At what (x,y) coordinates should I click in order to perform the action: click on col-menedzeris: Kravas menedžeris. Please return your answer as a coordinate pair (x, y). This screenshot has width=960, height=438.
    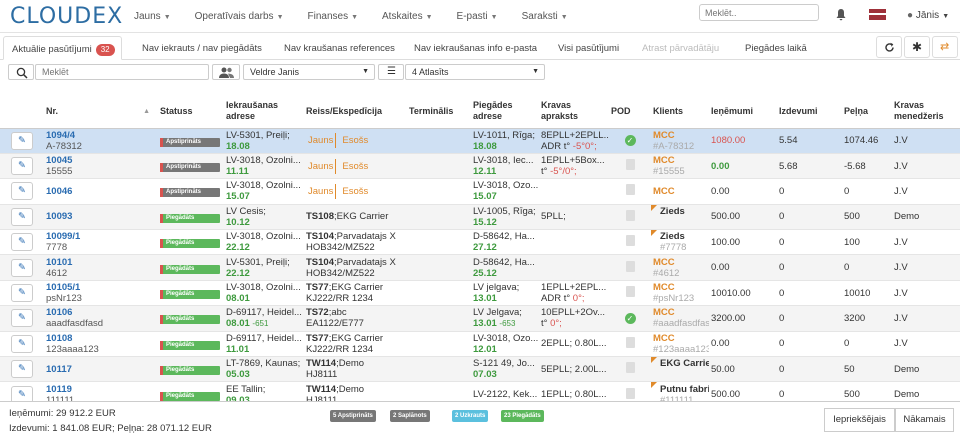
    Looking at the image, I should click on (926, 112).